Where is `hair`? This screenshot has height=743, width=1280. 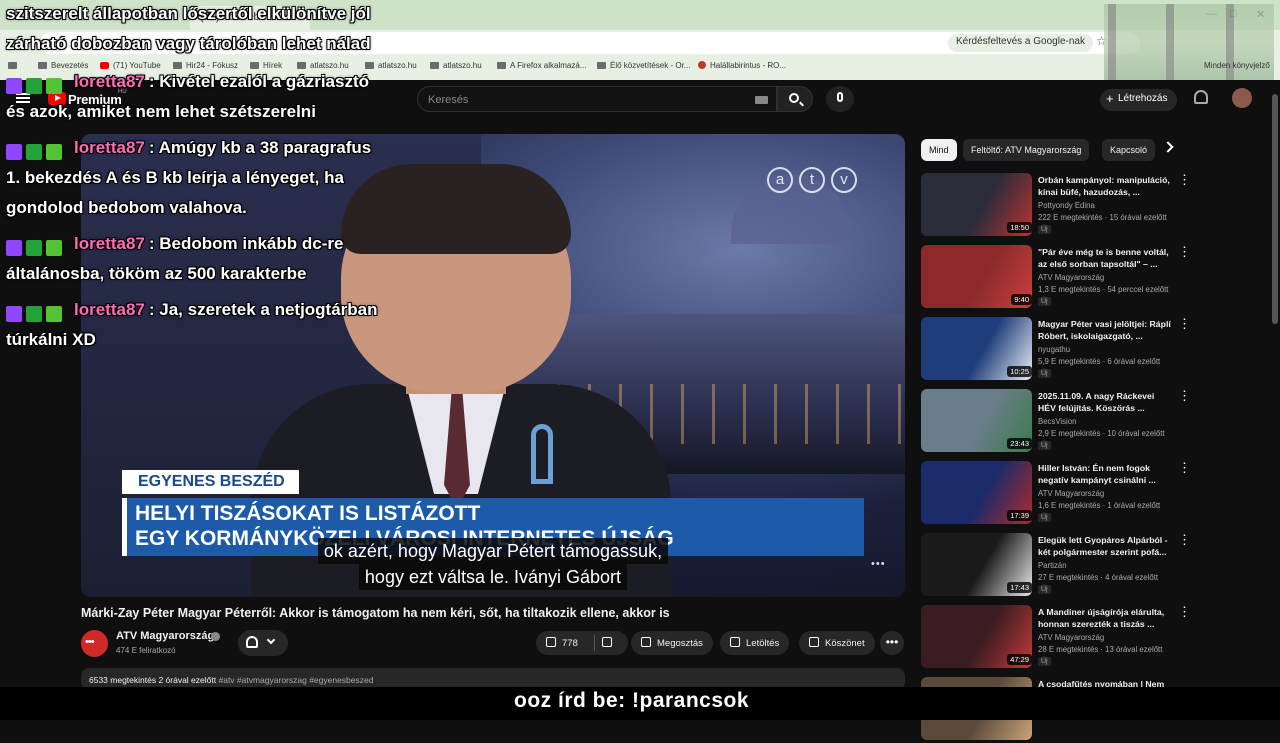
hair is located at coordinates (456, 209).